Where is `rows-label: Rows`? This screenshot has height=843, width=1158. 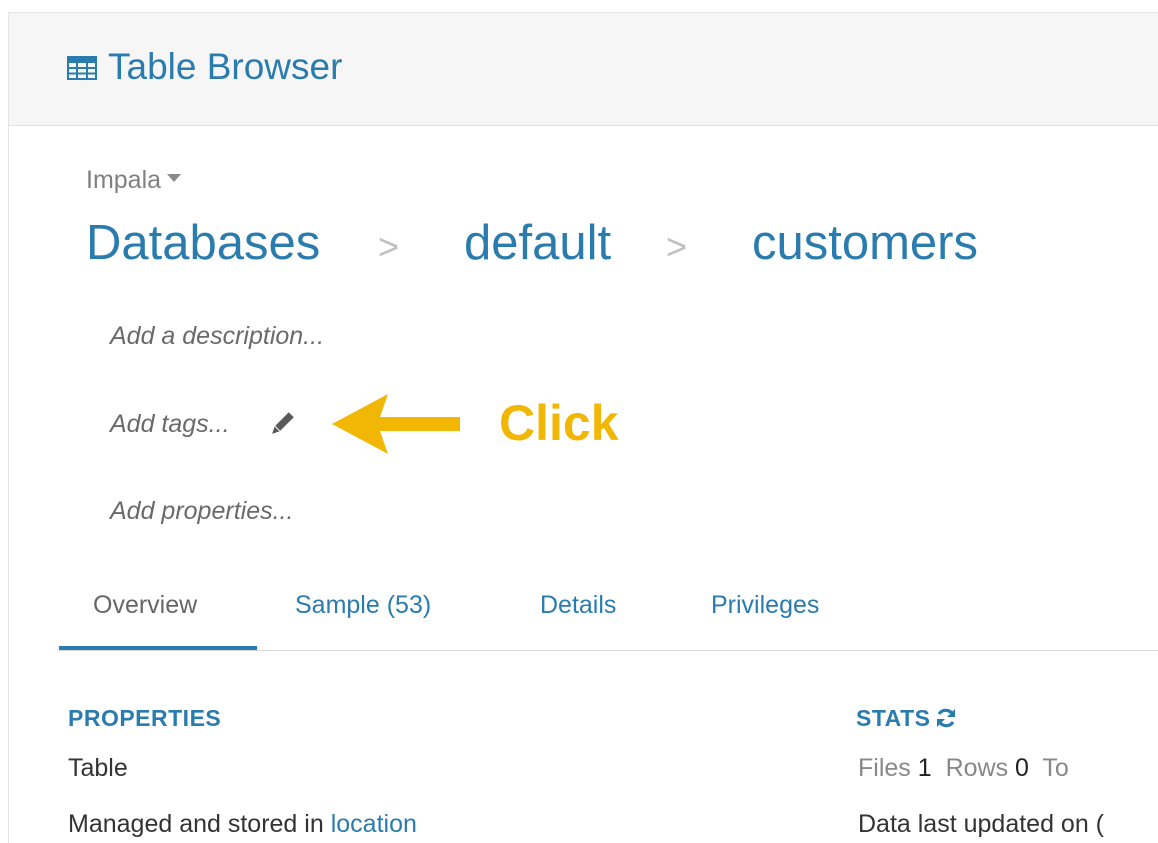 rows-label: Rows is located at coordinates (977, 768).